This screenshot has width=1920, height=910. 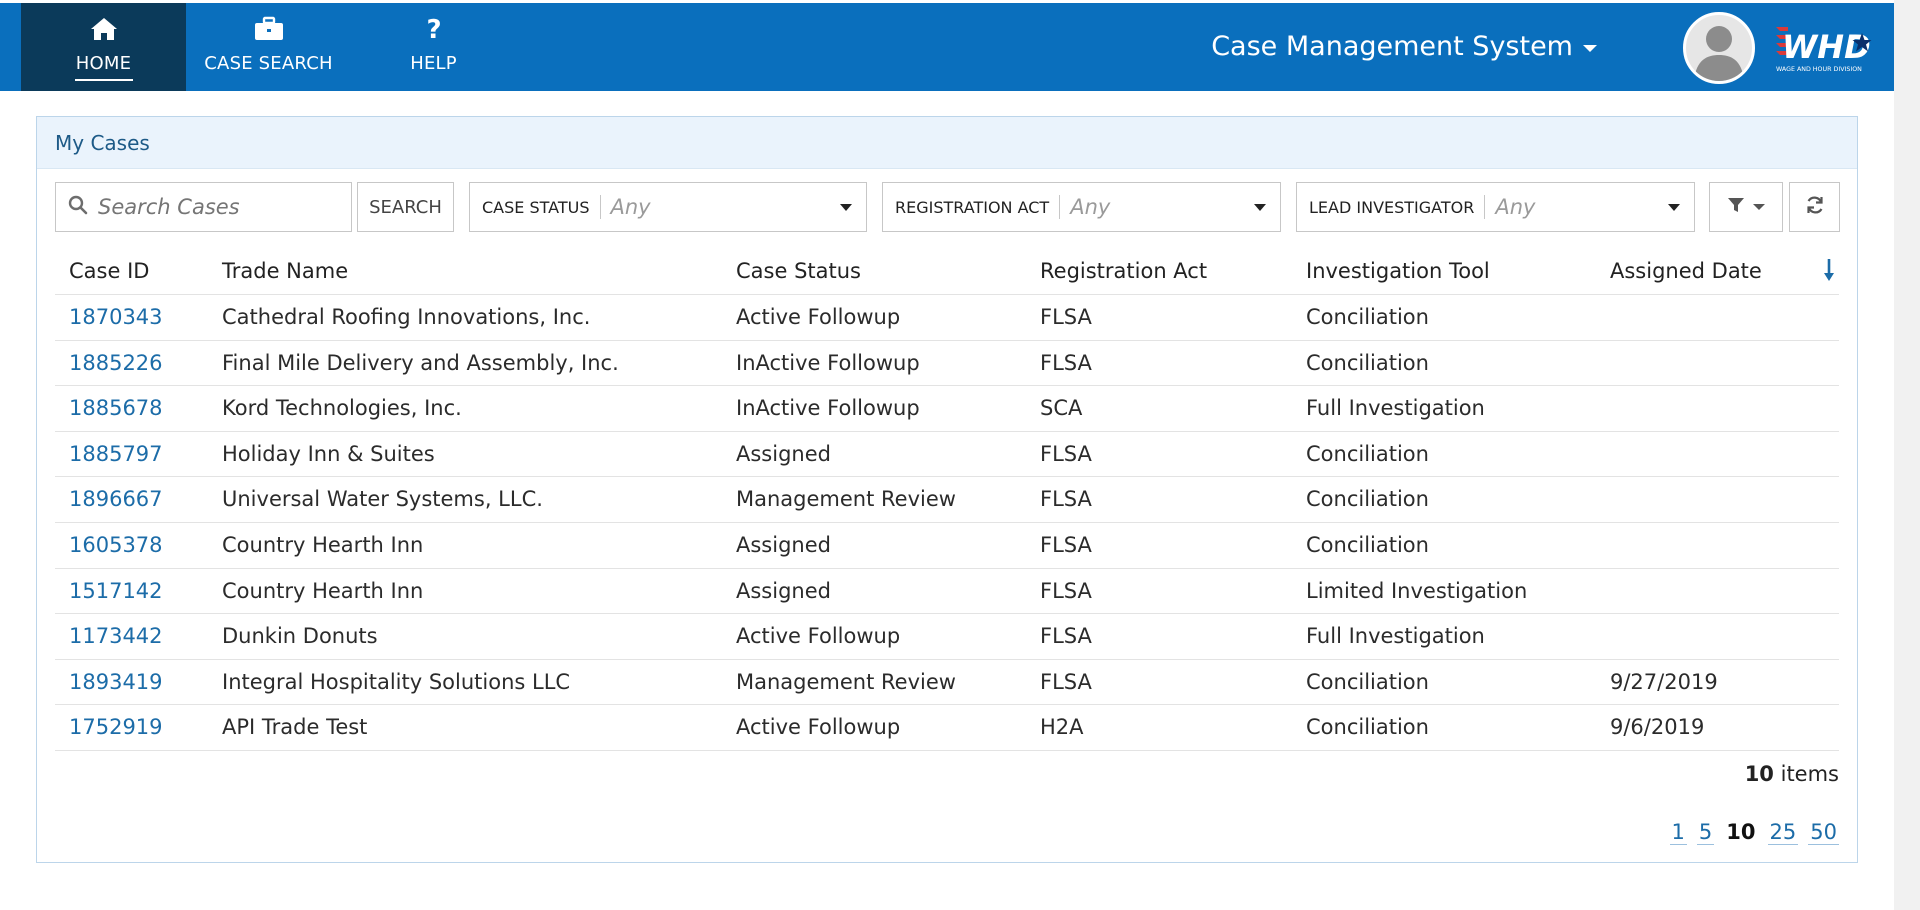 I want to click on nav-tab-case-search-label: CASE SEARCH, so click(x=268, y=63).